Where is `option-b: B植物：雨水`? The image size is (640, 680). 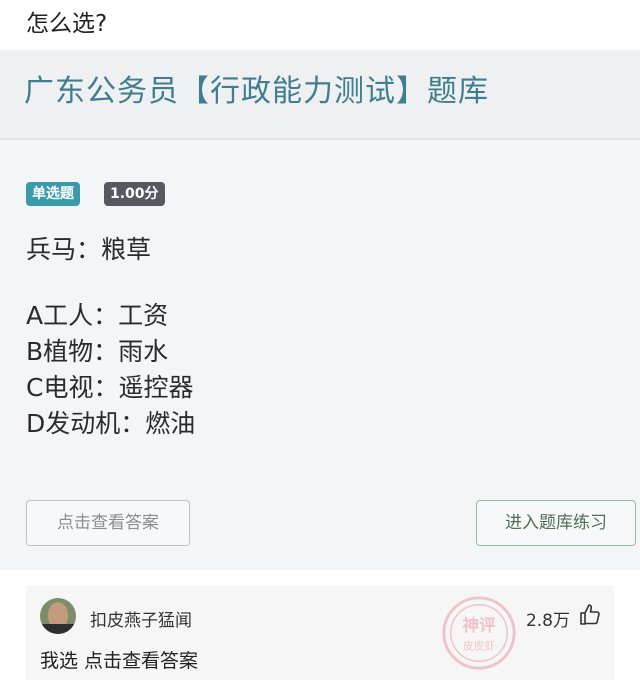 option-b: B植物：雨水 is located at coordinates (110, 352).